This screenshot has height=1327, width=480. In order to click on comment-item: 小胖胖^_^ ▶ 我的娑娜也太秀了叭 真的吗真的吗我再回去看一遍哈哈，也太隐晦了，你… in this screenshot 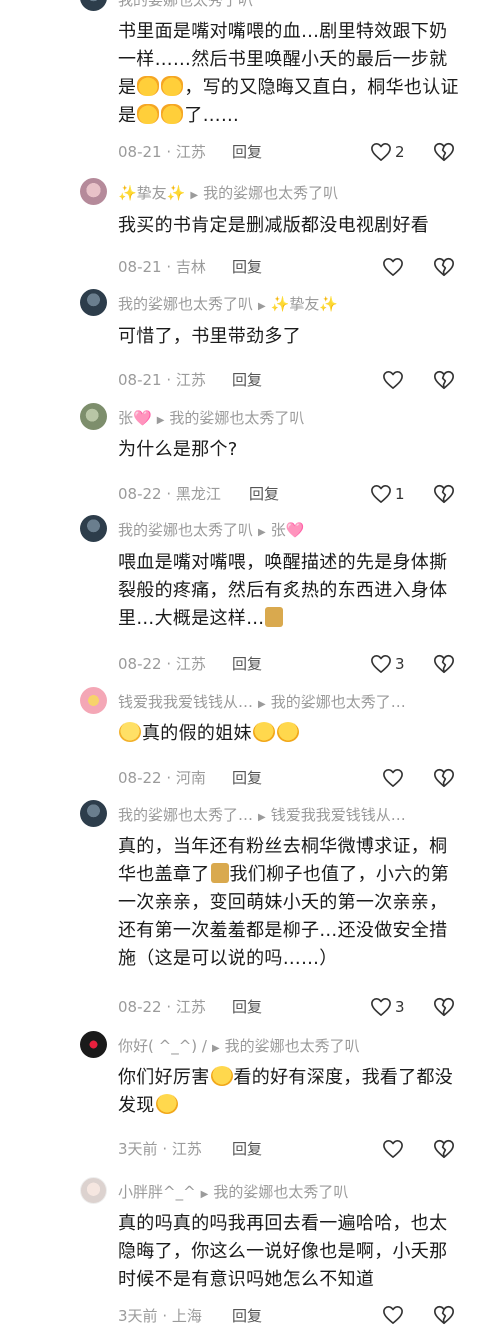, I will do `click(240, 1247)`.